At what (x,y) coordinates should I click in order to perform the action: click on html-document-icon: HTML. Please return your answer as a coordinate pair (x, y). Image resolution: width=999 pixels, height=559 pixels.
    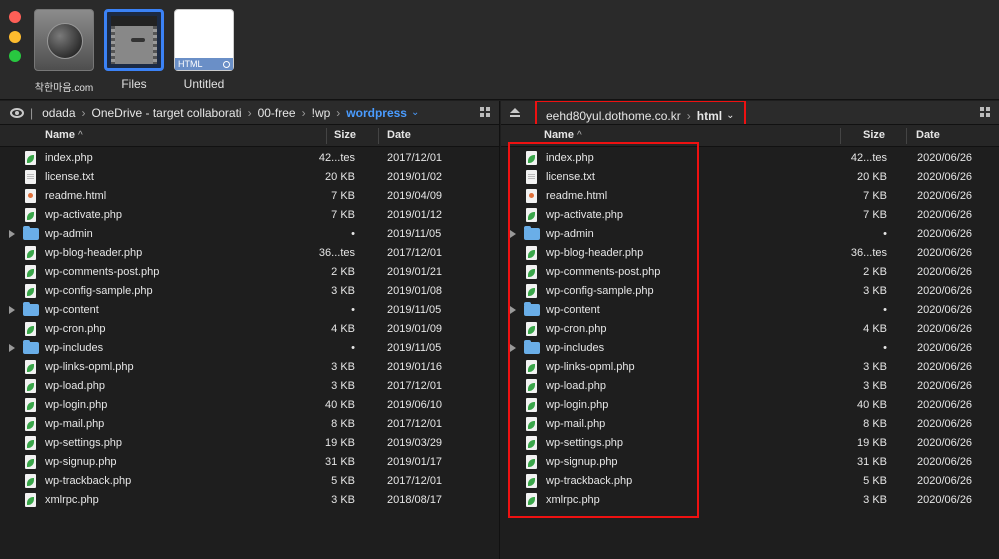
    Looking at the image, I should click on (204, 40).